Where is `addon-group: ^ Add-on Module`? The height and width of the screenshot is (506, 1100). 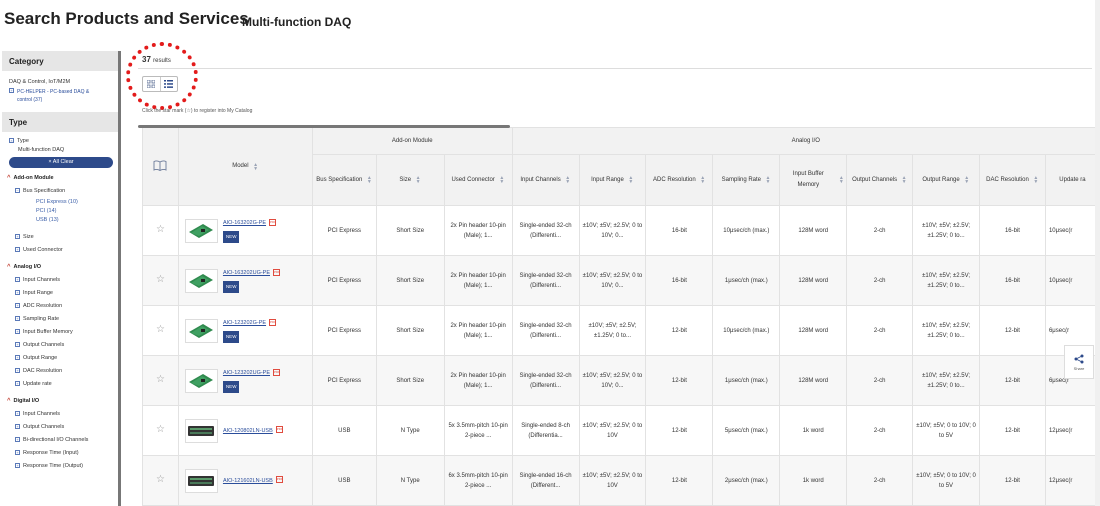
addon-group: ^ Add-on Module is located at coordinates (61, 178).